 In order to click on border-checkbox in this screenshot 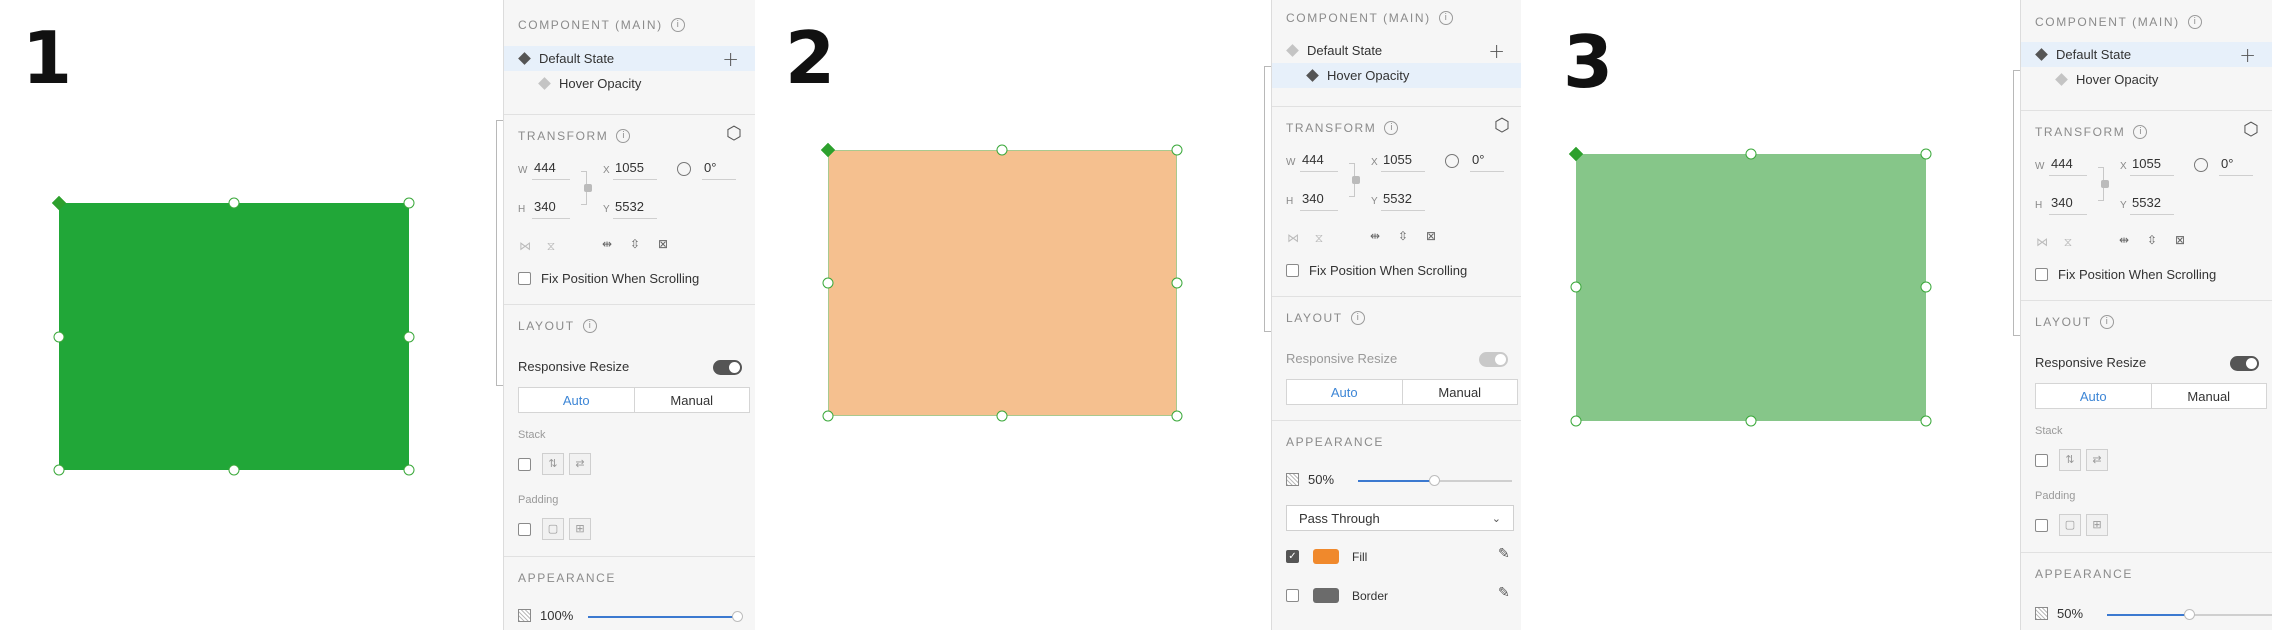, I will do `click(1292, 595)`.